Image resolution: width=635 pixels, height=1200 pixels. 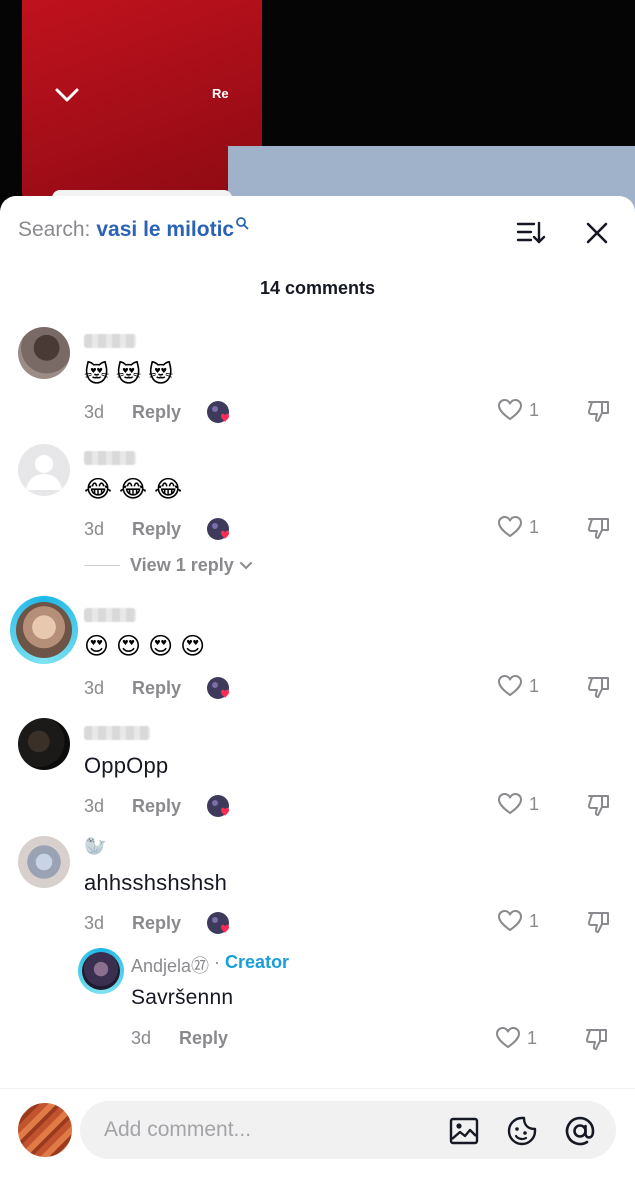 I want to click on my-avatar, so click(x=45, y=1130).